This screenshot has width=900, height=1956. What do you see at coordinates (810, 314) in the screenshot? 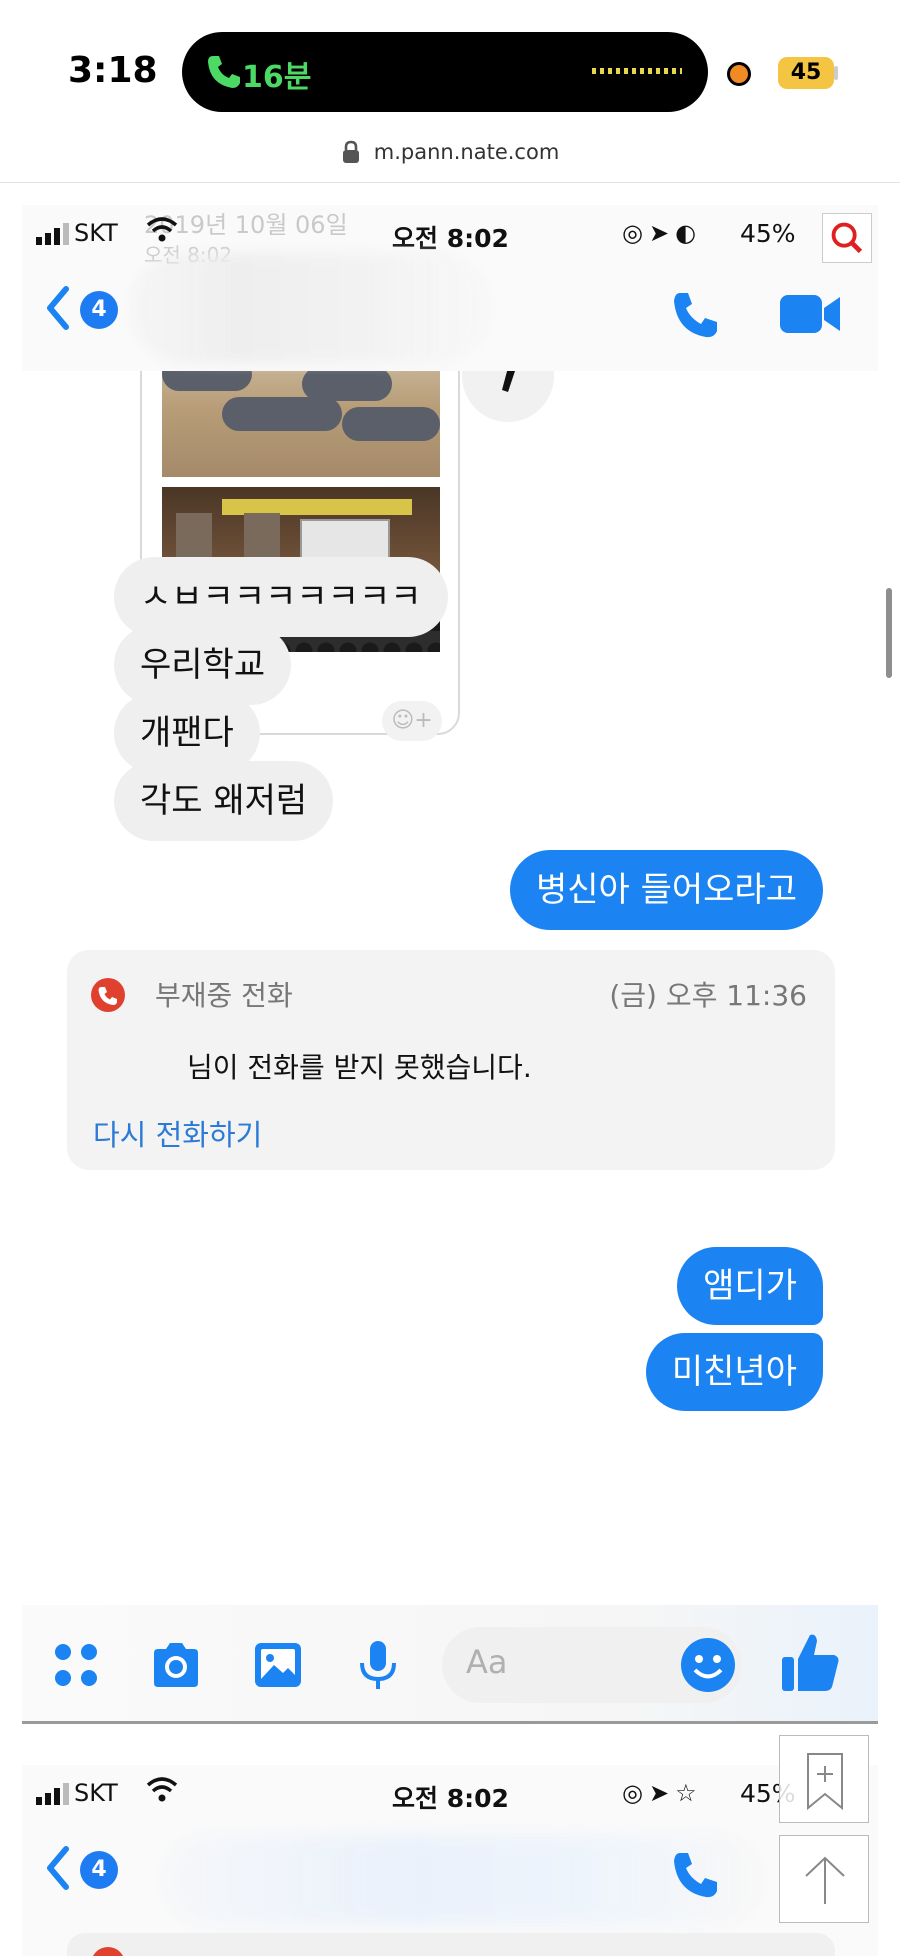
I see `video-call-icon` at bounding box center [810, 314].